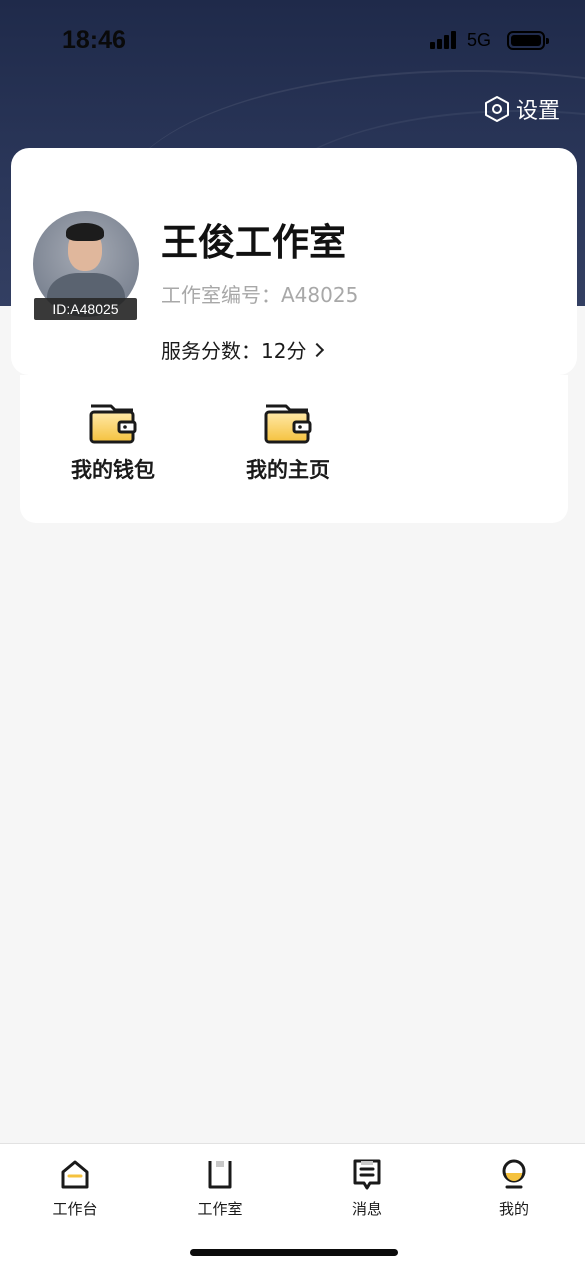  I want to click on my-homepage-label: 我的主页, so click(288, 470).